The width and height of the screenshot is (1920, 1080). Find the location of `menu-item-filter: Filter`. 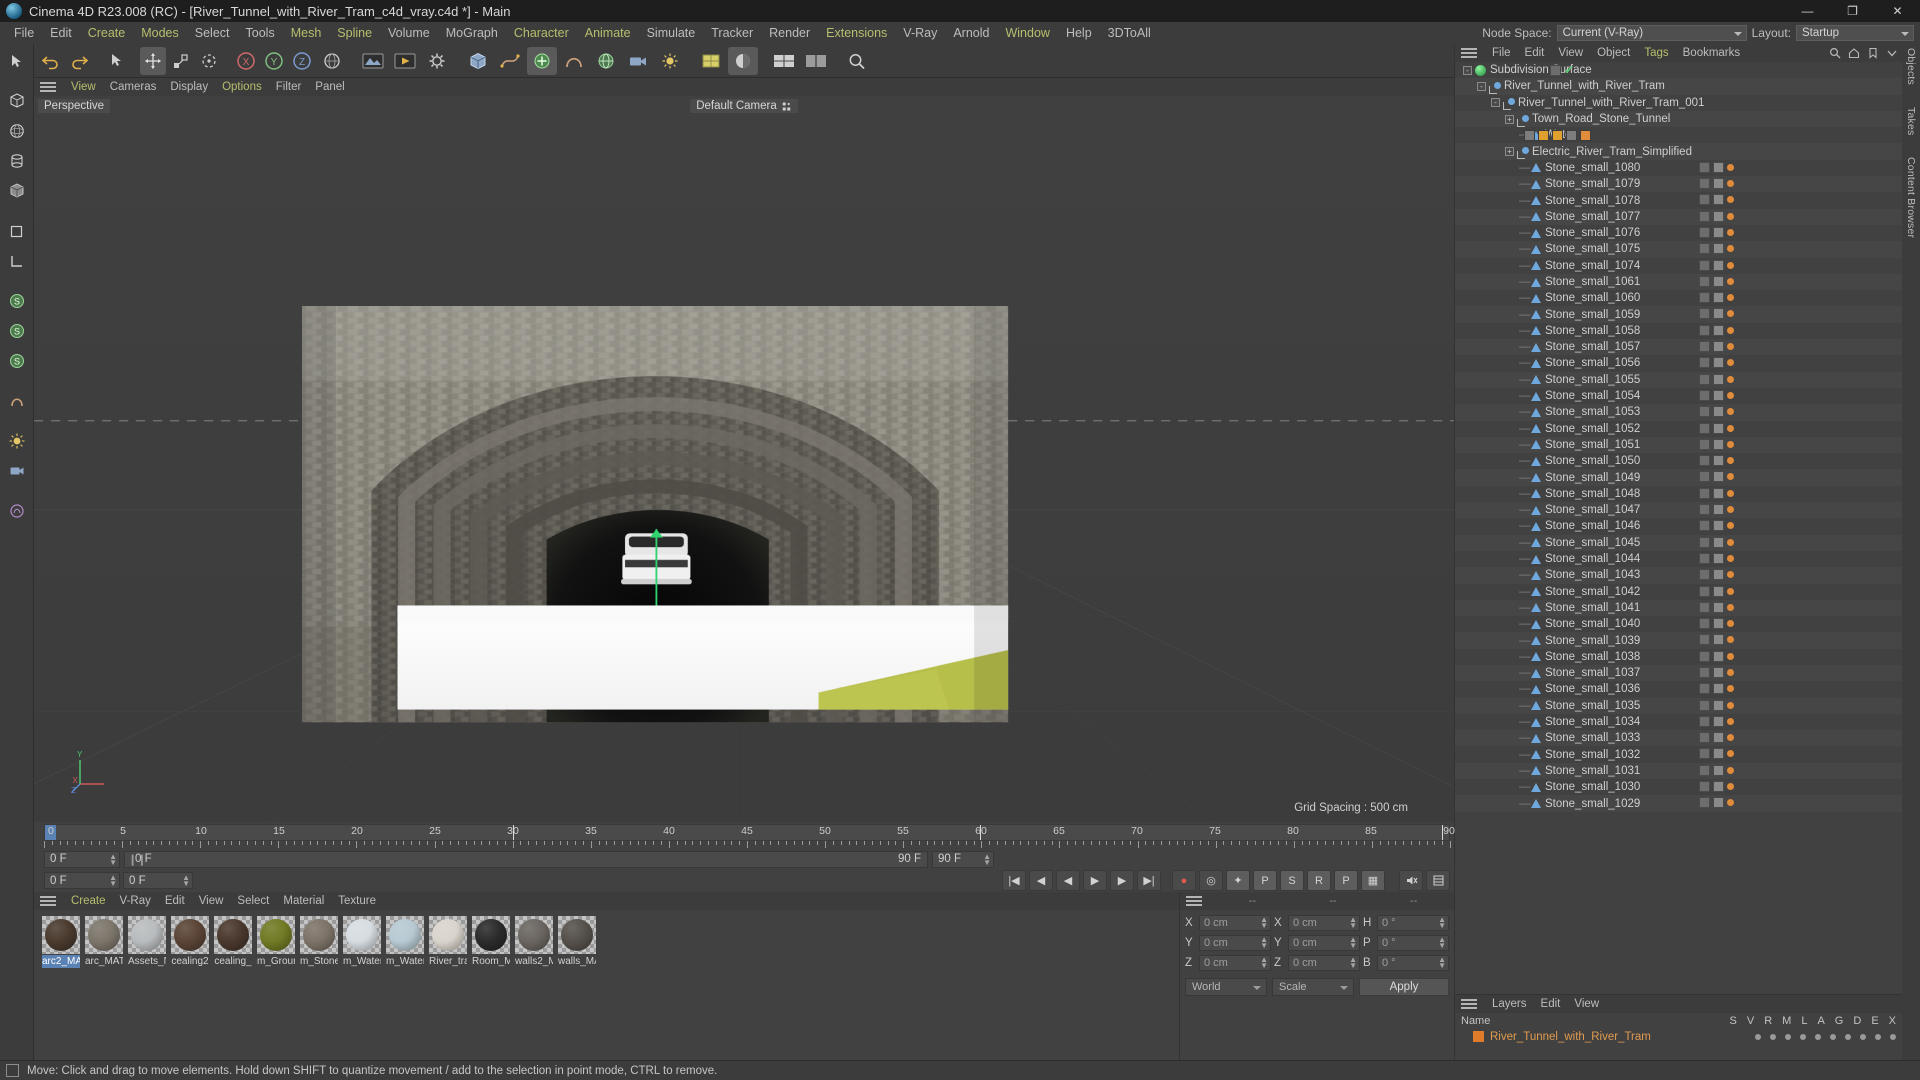

menu-item-filter: Filter is located at coordinates (289, 87).